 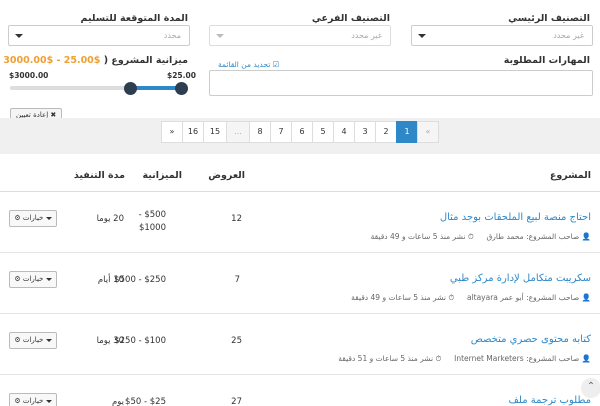 I want to click on page-6: 6, so click(x=302, y=132).